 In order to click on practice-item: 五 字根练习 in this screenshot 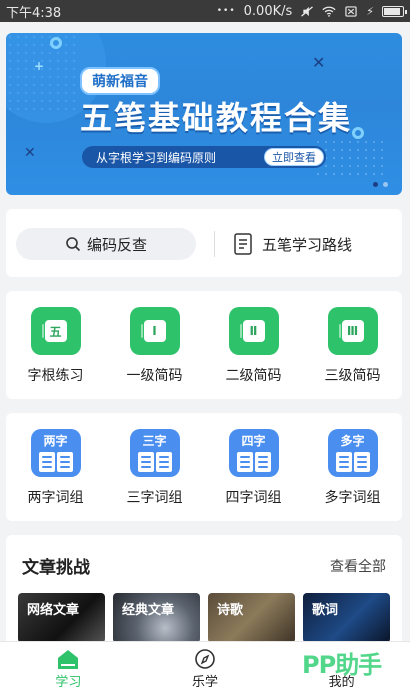, I will do `click(55, 345)`.